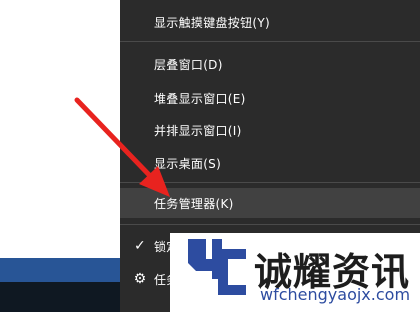  Describe the element at coordinates (217, 267) in the screenshot. I see `brand-logo-icon` at that location.